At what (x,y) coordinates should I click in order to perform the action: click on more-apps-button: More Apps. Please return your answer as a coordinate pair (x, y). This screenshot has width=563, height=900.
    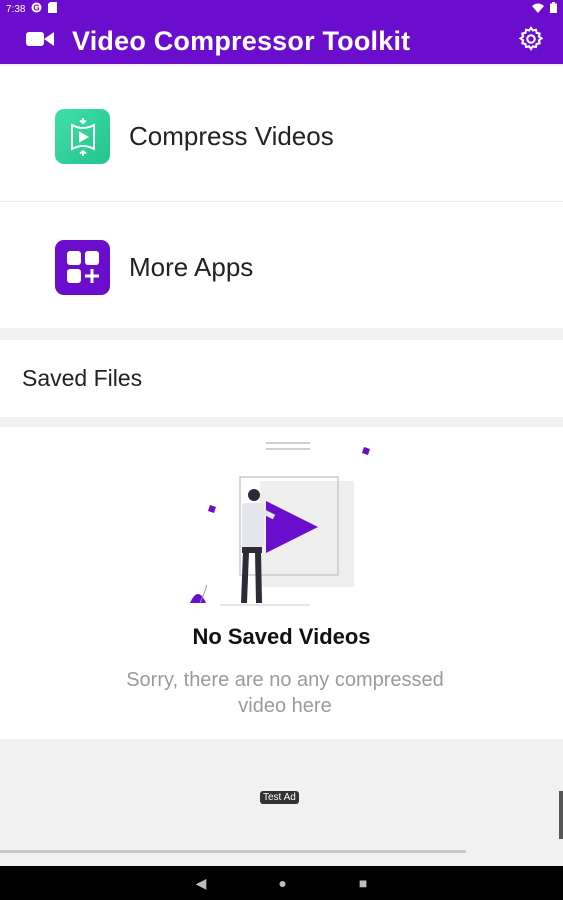
    Looking at the image, I should click on (281, 267).